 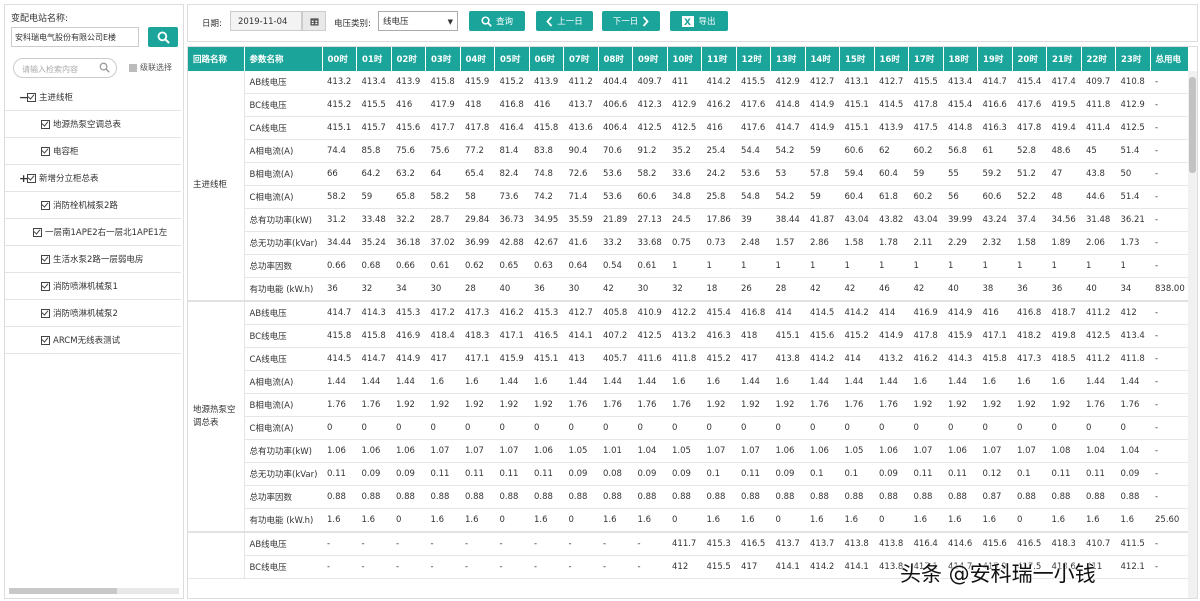 I want to click on column-header: 07时, so click(x=581, y=59).